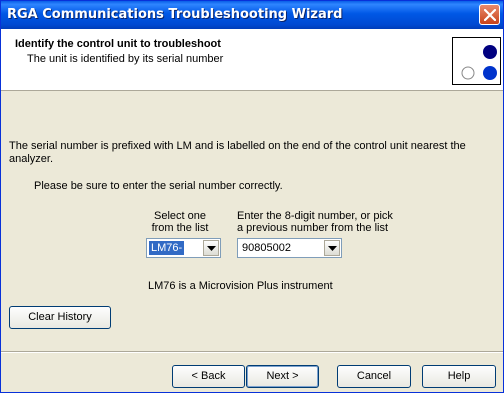  I want to click on prefix-select: LM76-, so click(183, 248).